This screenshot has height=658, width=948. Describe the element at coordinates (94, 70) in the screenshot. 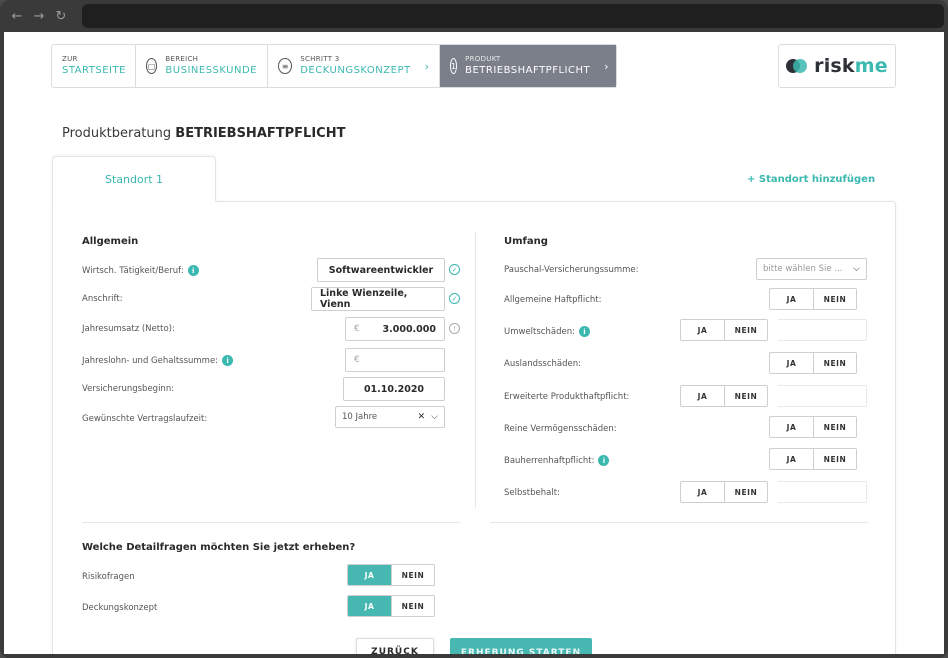

I see `crumb-big: STARTSEITE` at that location.